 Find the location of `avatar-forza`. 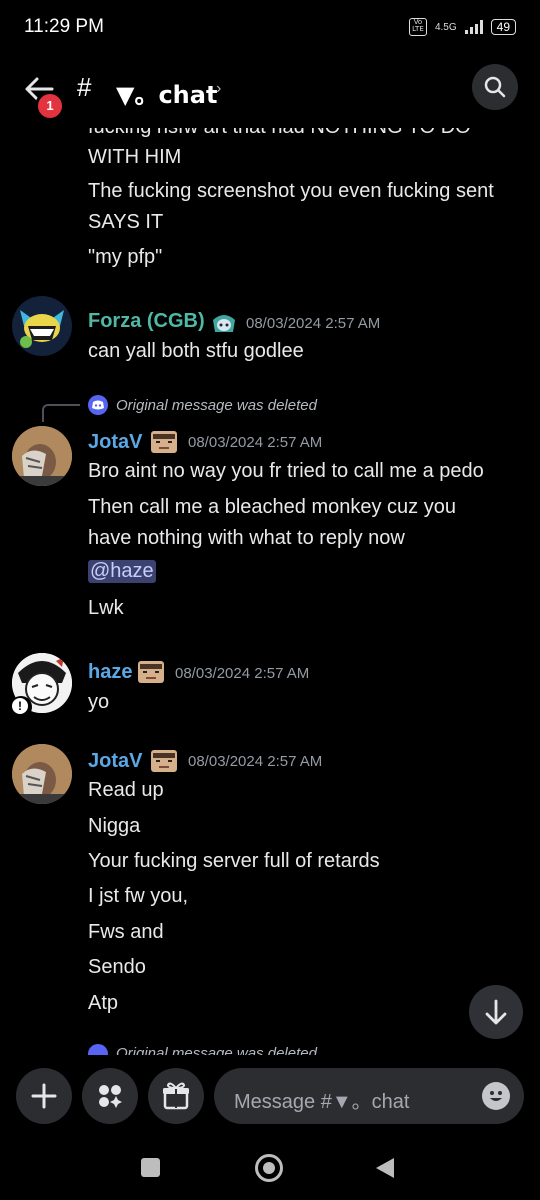

avatar-forza is located at coordinates (42, 326).